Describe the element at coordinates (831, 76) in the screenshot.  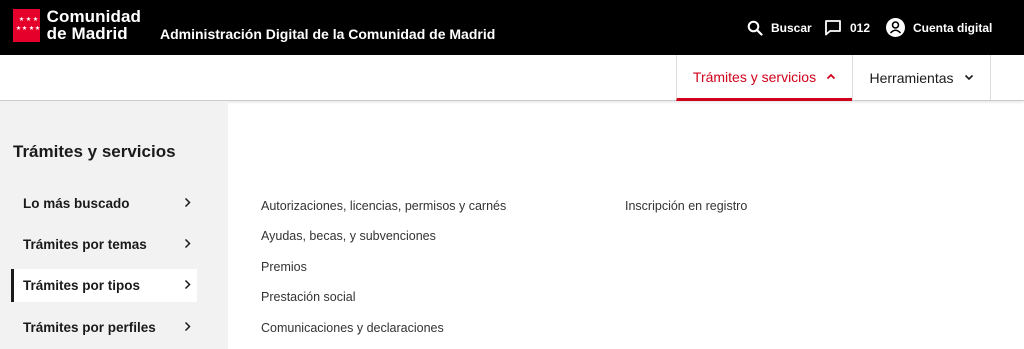
I see `chevron-up-icon` at that location.